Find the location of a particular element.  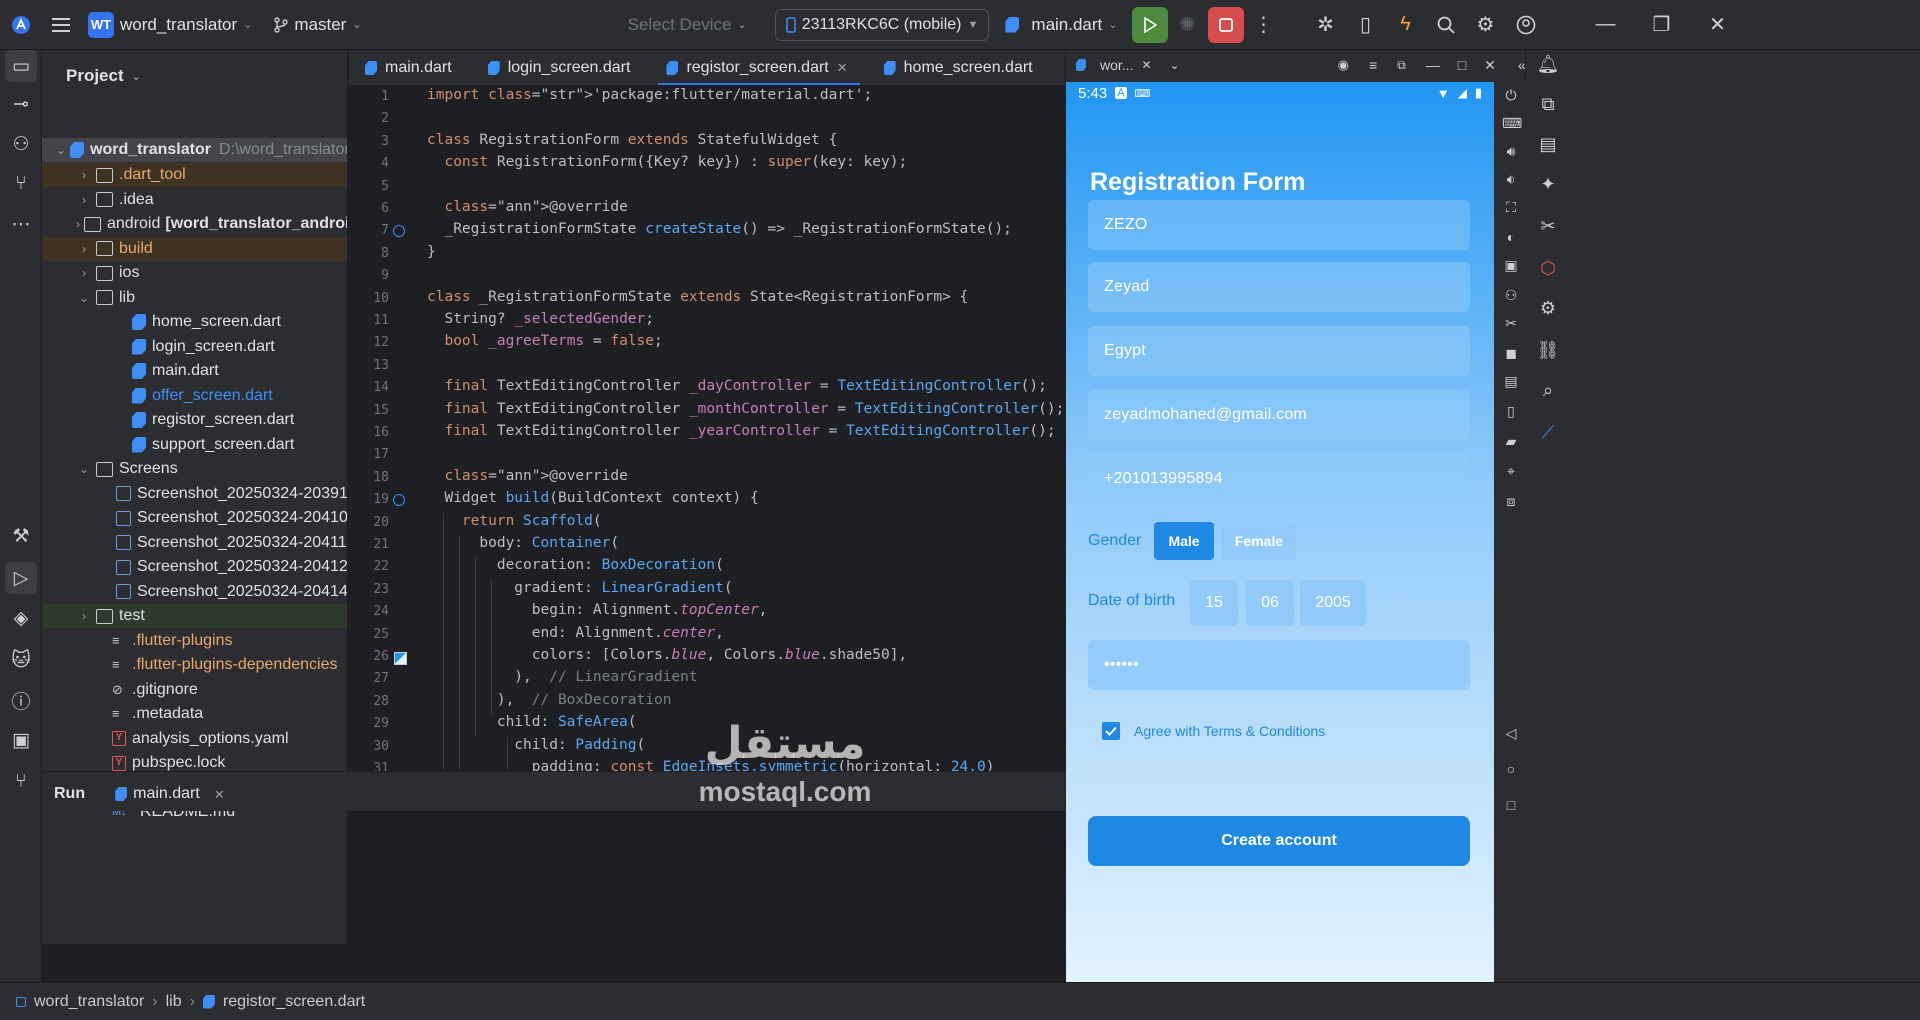

nickname-field: ZEZO is located at coordinates (1279, 225).